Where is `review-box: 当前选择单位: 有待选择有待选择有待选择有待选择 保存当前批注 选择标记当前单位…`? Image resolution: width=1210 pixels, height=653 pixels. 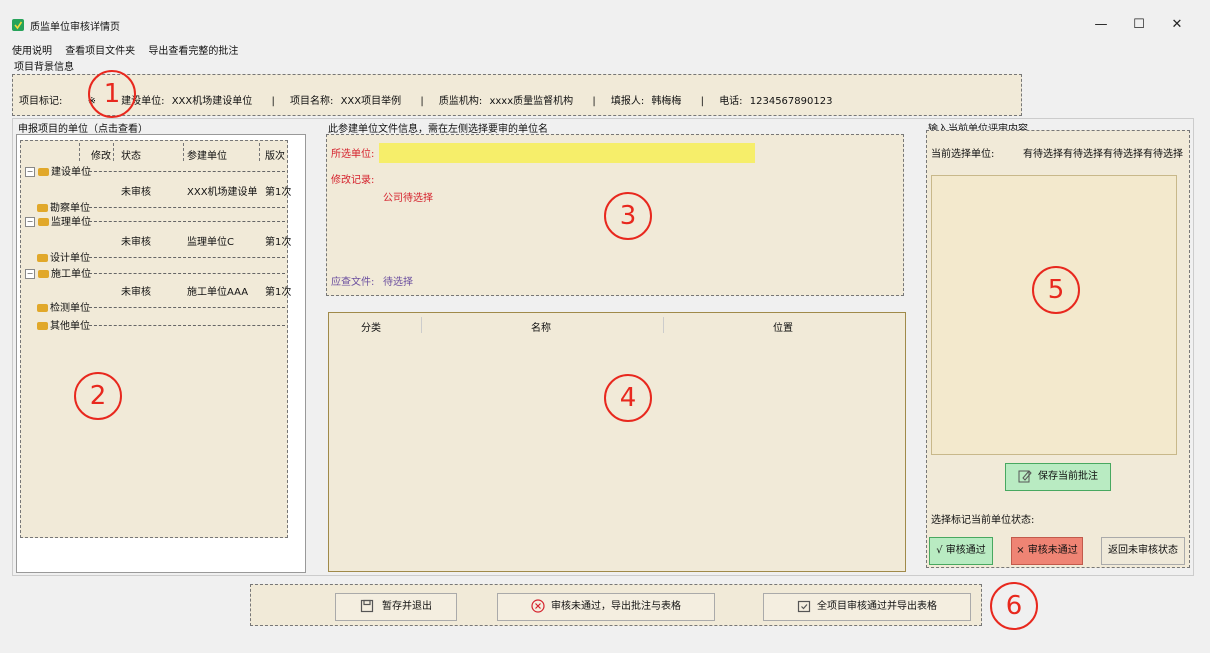 review-box: 当前选择单位: 有待选择有待选择有待选择有待选择 保存当前批注 选择标记当前单位… is located at coordinates (1058, 349).